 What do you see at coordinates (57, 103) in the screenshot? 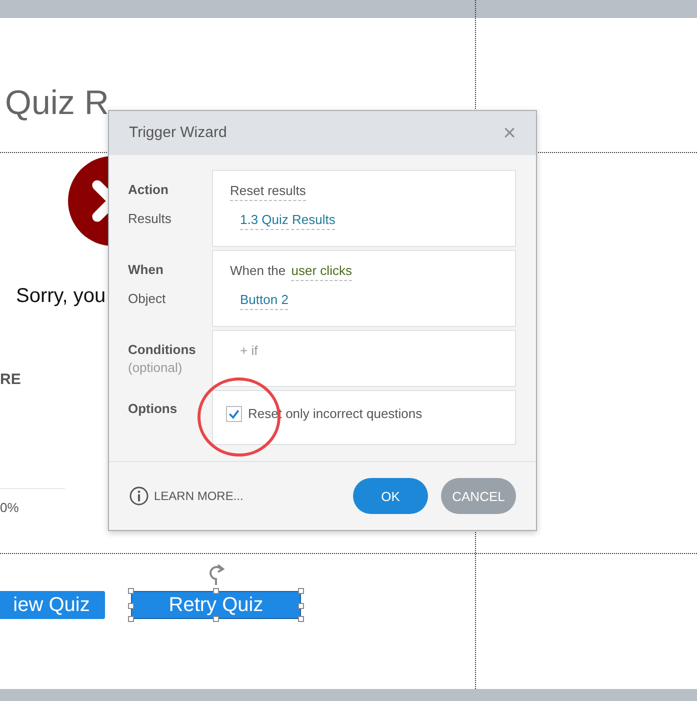
I see `slide-title: Quiz R` at bounding box center [57, 103].